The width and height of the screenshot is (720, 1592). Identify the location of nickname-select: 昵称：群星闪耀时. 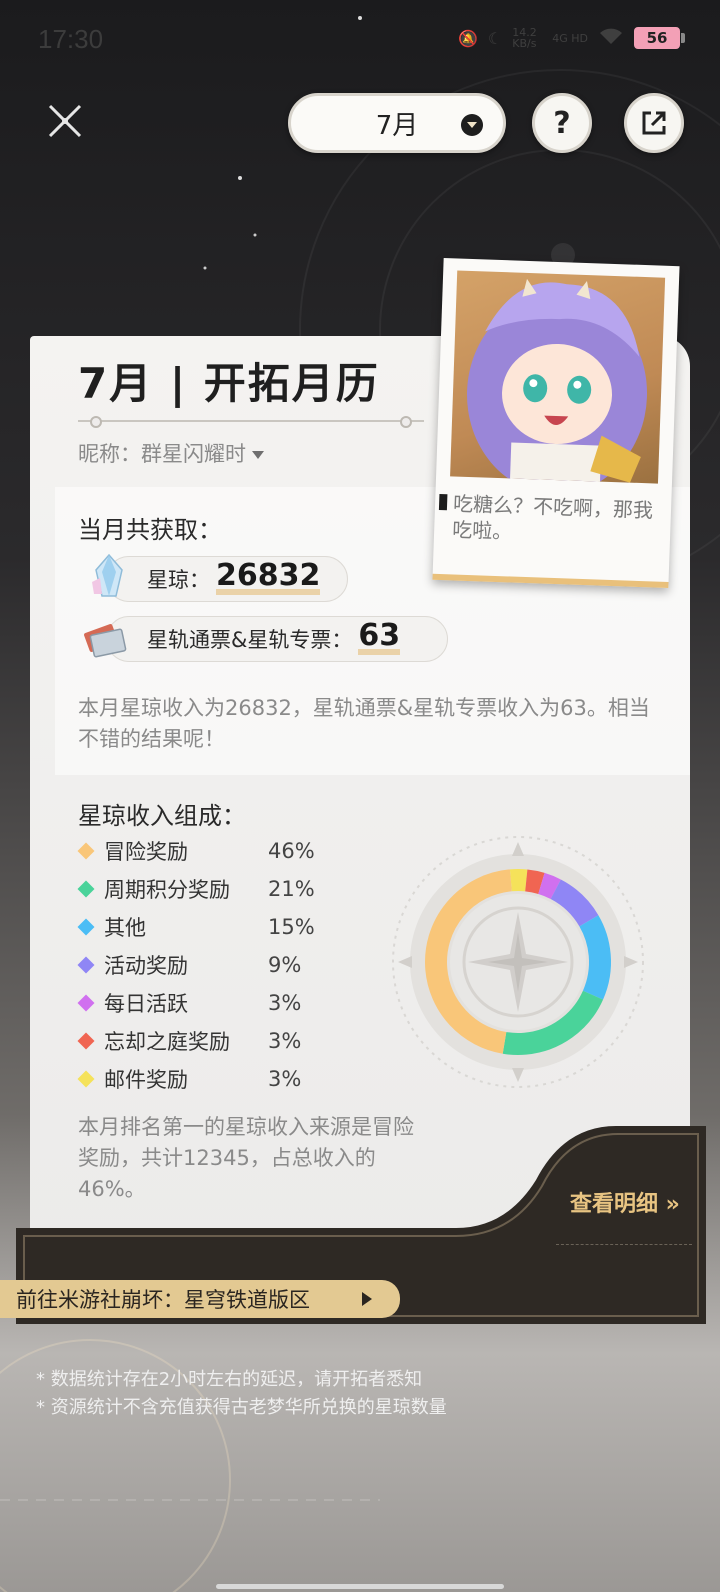
(171, 453).